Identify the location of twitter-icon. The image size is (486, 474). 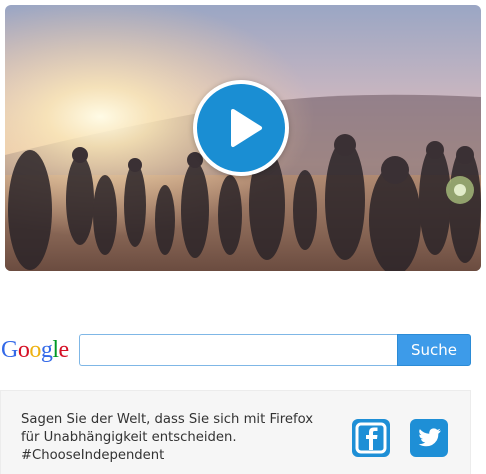
(429, 437).